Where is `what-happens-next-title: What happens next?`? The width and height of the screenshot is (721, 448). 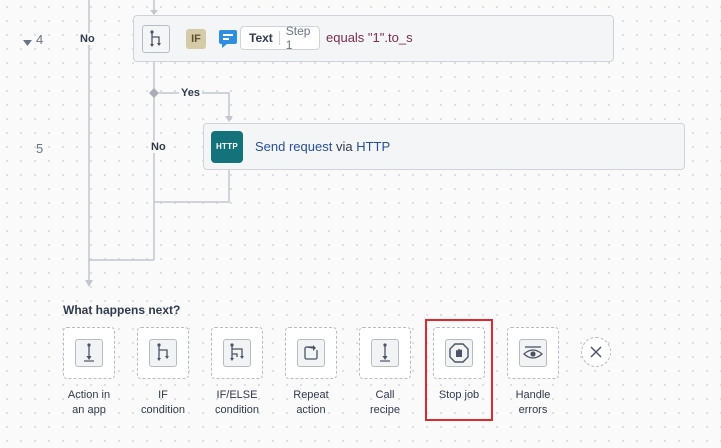 what-happens-next-title: What happens next? is located at coordinates (122, 310).